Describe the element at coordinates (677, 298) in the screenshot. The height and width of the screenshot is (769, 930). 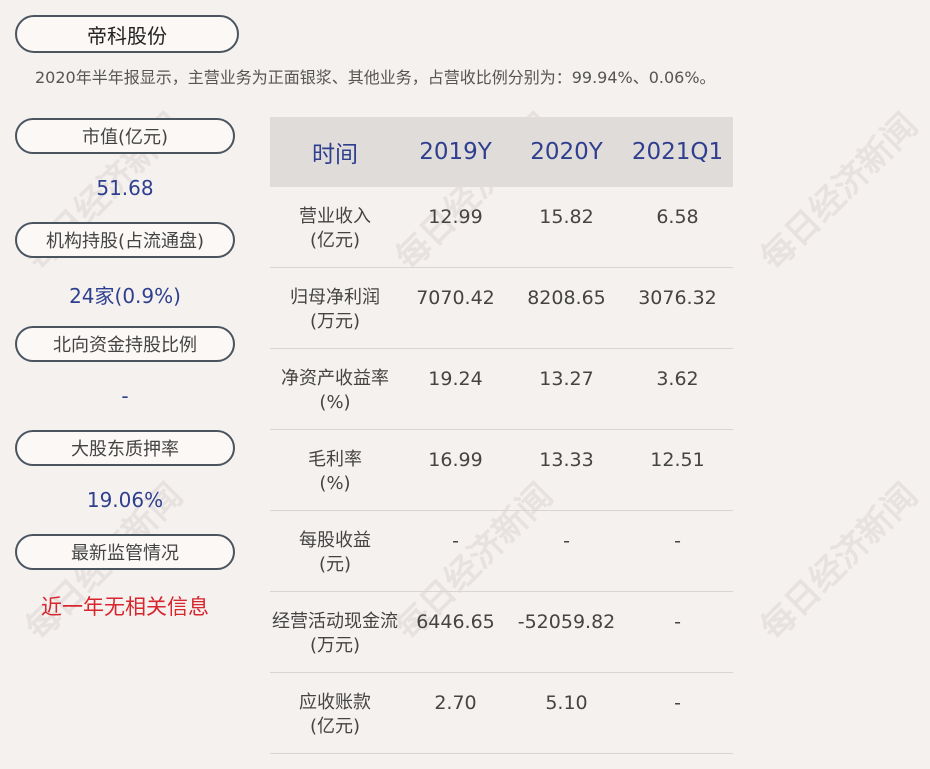
I see `table-cell: 3076.32` at that location.